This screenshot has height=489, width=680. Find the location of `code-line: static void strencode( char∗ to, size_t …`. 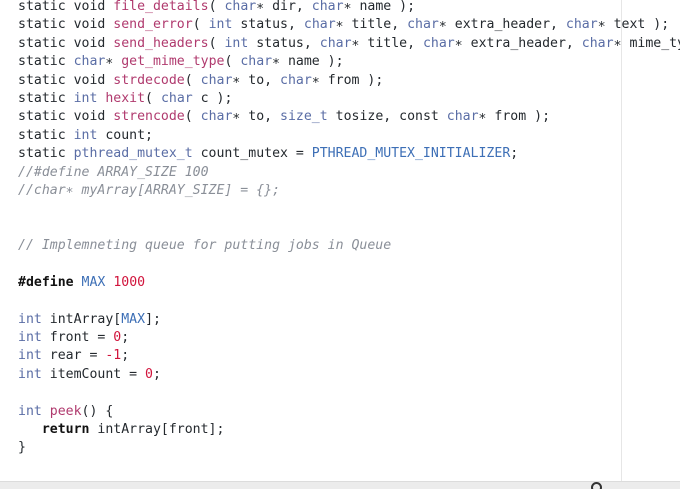

code-line: static void strencode( char∗ to, size_t … is located at coordinates (349, 117).